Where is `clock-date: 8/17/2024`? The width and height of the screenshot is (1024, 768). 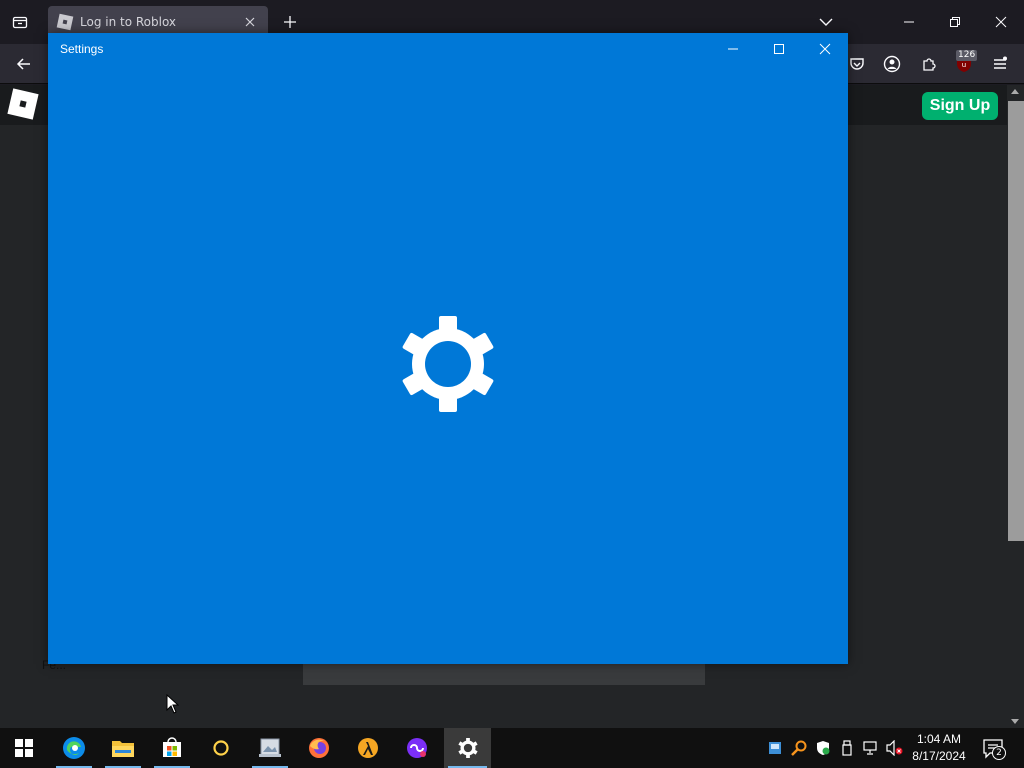 clock-date: 8/17/2024 is located at coordinates (939, 756).